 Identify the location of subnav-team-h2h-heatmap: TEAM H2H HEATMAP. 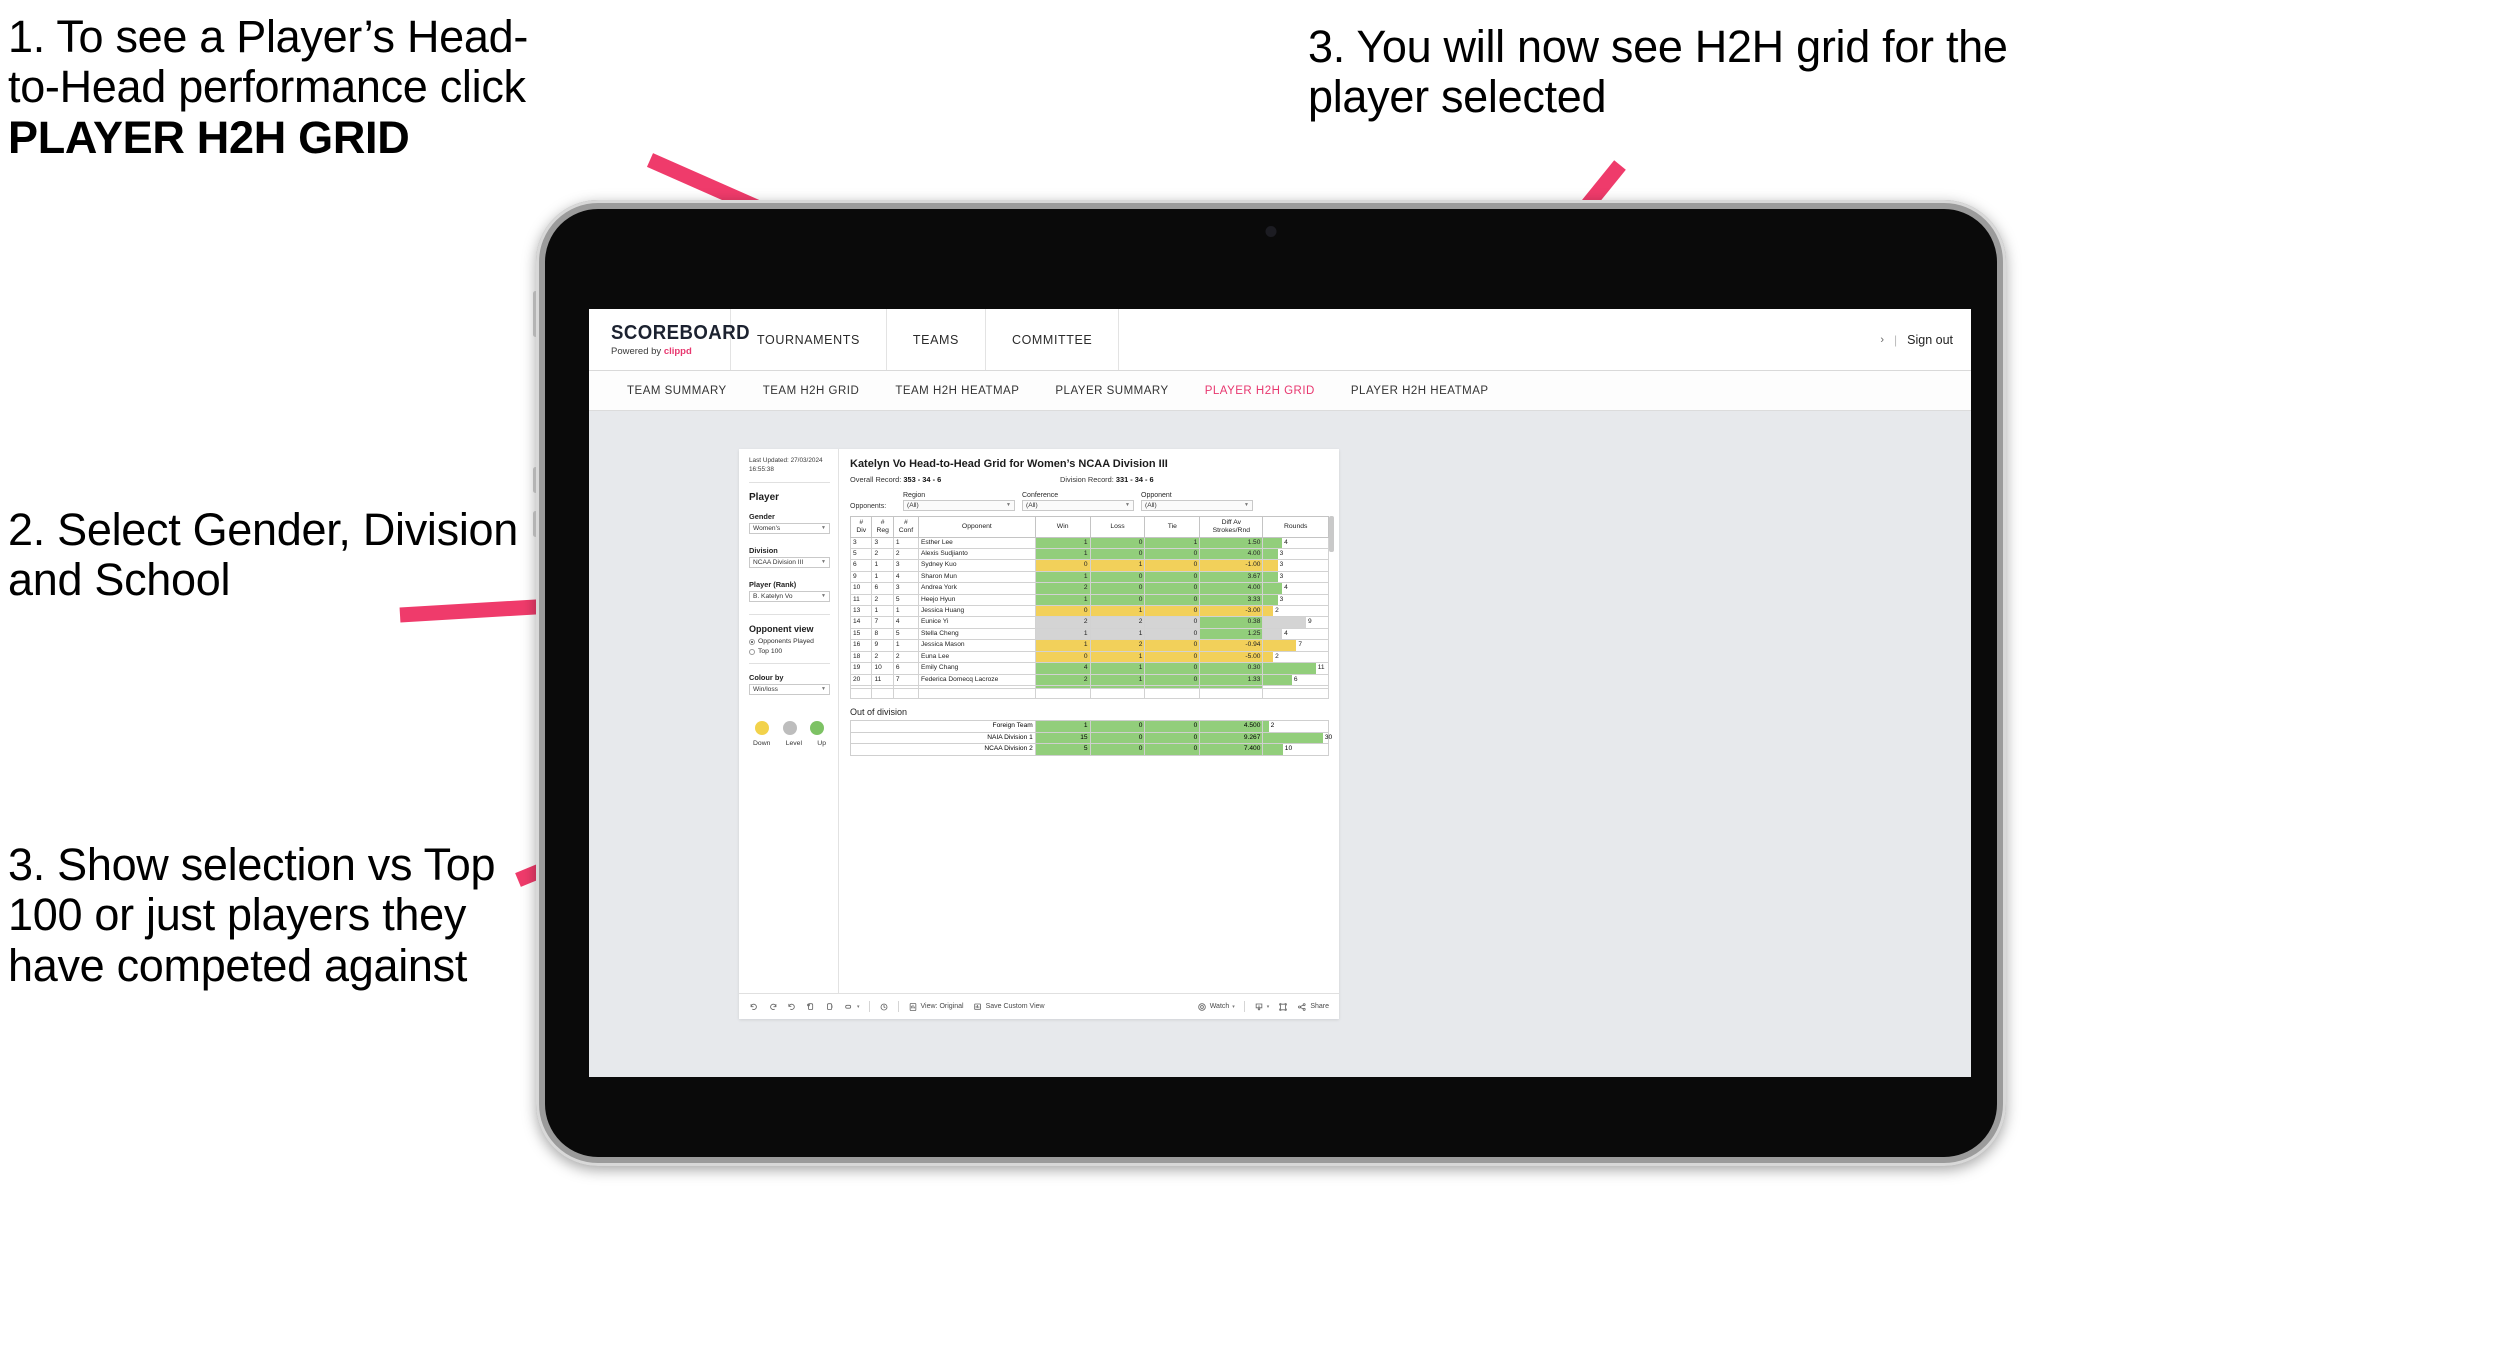
(957, 391).